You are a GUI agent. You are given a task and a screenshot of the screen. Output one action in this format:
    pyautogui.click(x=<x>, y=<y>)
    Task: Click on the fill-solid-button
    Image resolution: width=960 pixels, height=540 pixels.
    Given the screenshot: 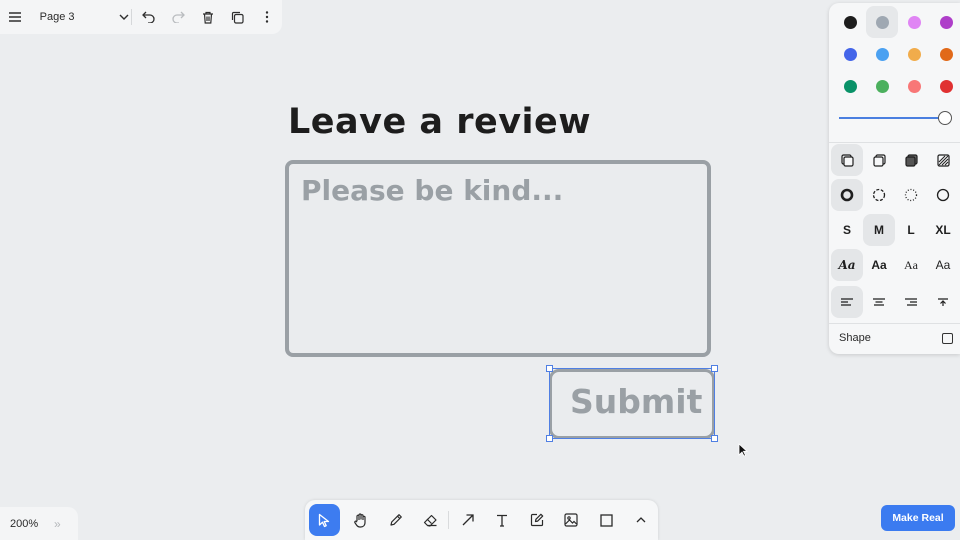 What is the action you would take?
    pyautogui.click(x=911, y=160)
    